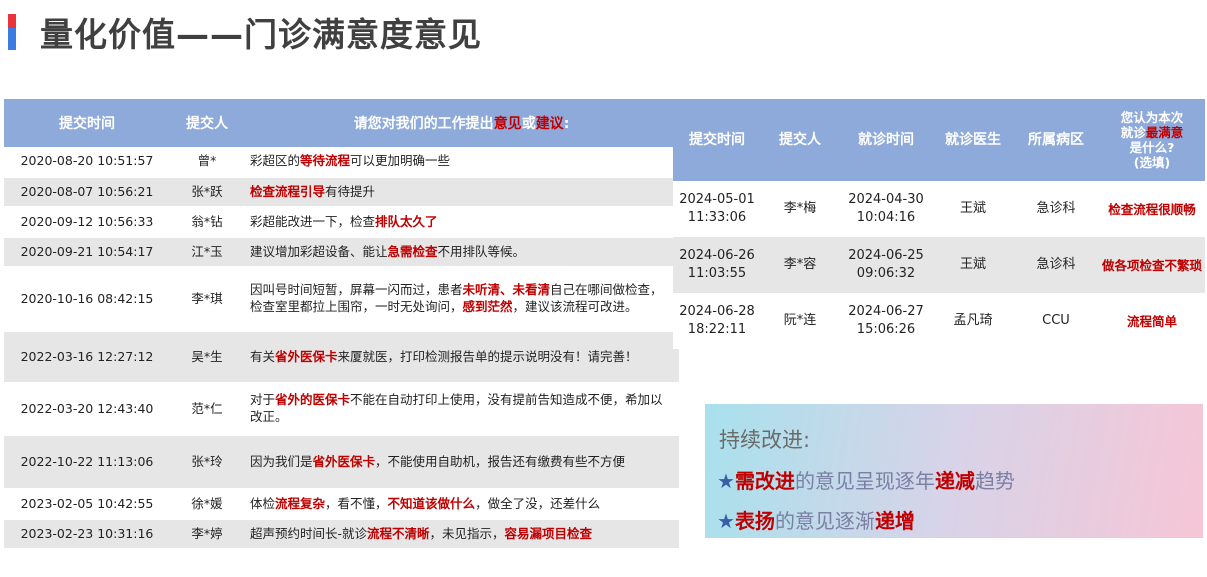  What do you see at coordinates (548, 533) in the screenshot?
I see `highlighted-text: 容易漏项目检查` at bounding box center [548, 533].